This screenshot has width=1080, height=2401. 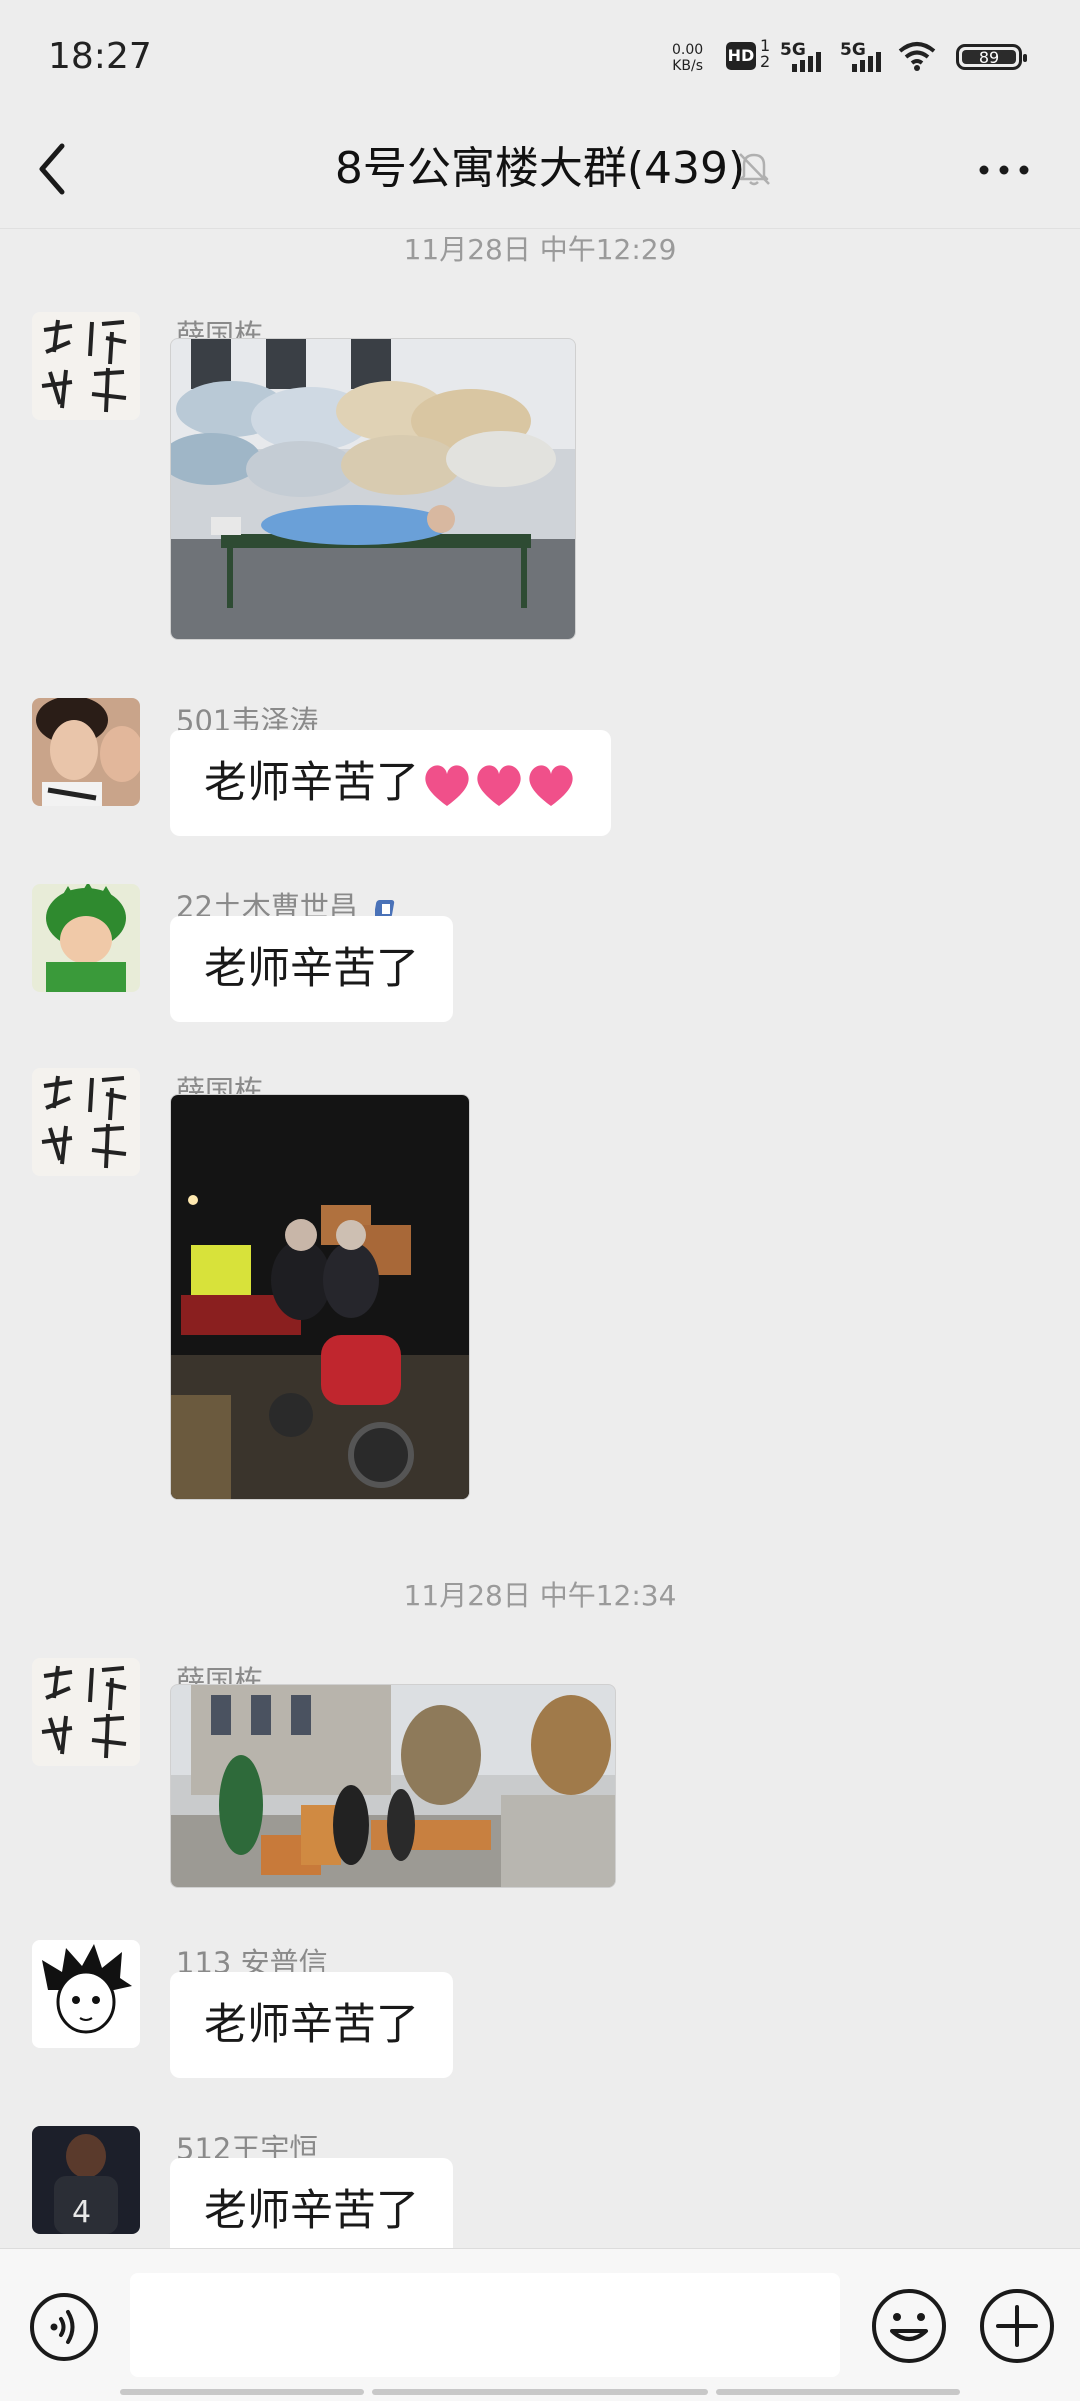 I want to click on timestamp: 11月28日 中午12:29, so click(x=540, y=249).